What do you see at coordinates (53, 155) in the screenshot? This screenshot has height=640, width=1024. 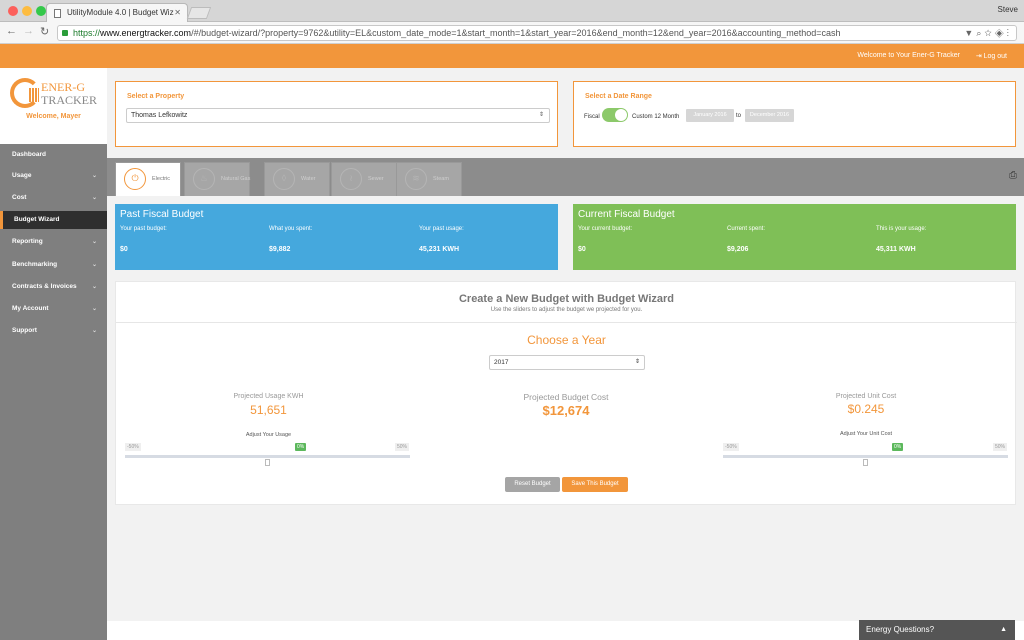 I see `sidebar-item-dashboard: Dashboard` at bounding box center [53, 155].